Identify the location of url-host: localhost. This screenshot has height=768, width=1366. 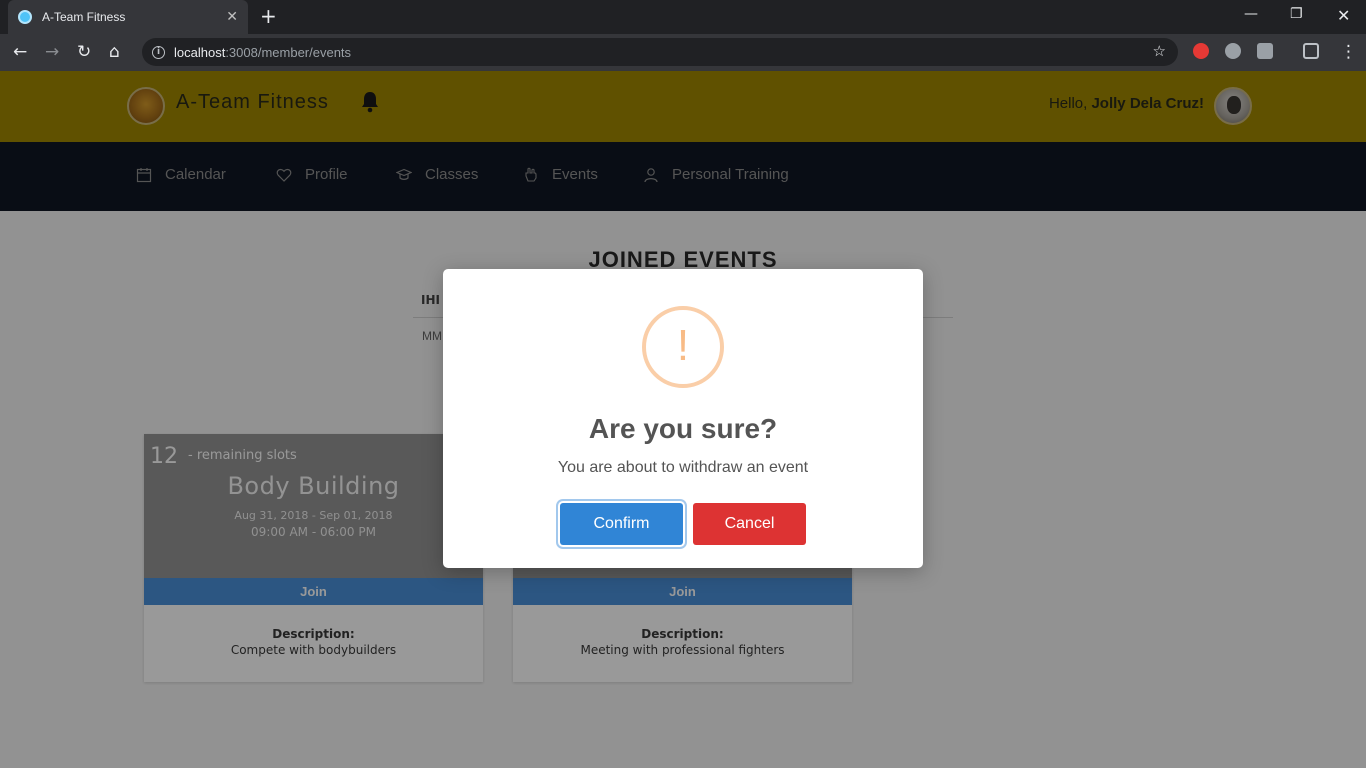
(200, 52).